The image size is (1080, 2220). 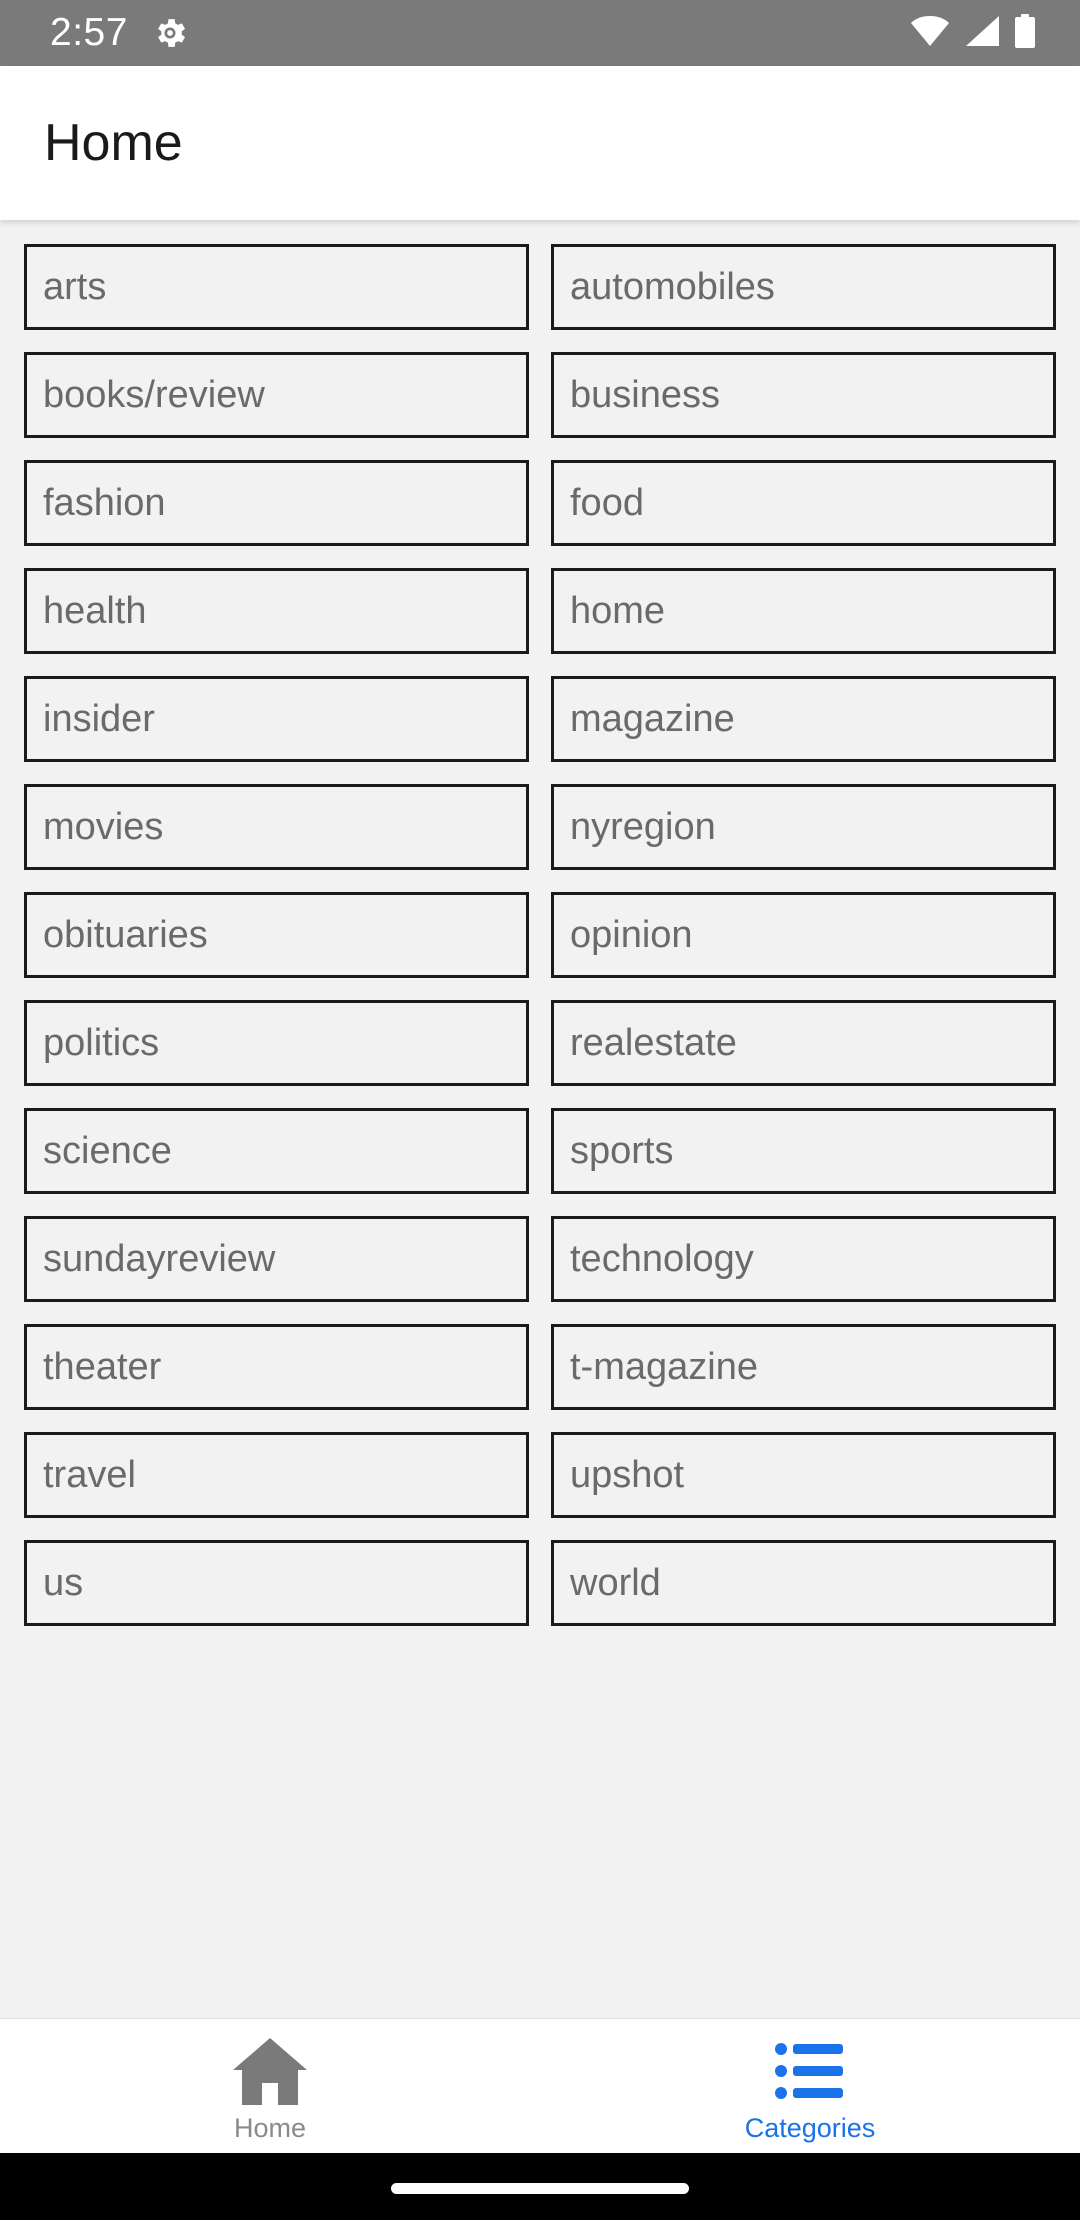 I want to click on category-item: realestate, so click(x=803, y=1043).